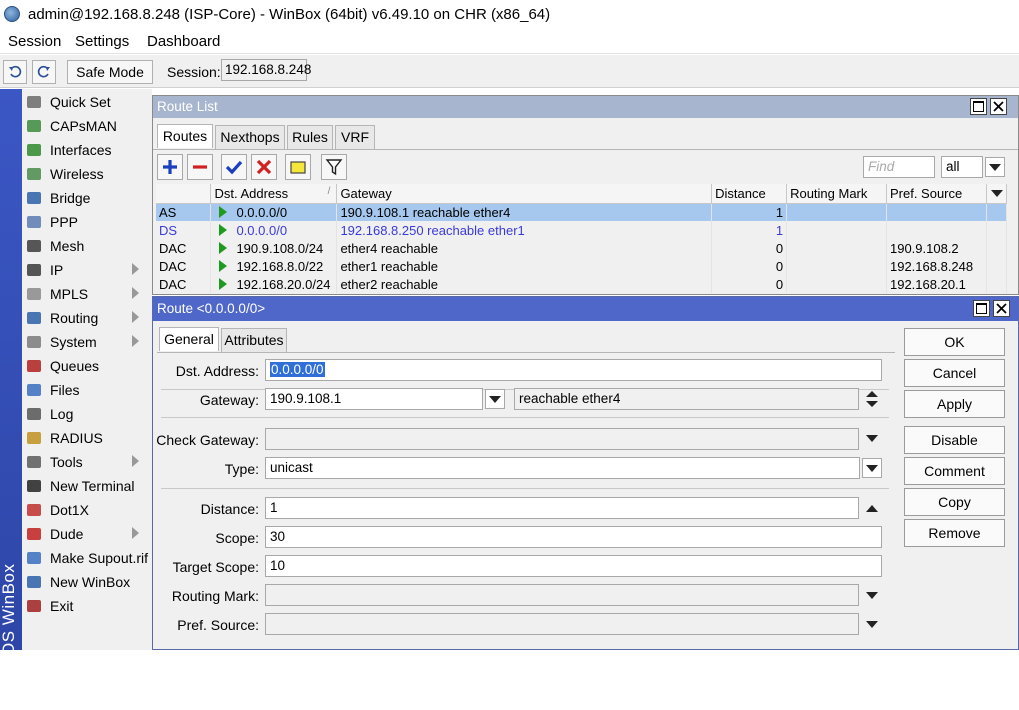  What do you see at coordinates (110, 72) in the screenshot?
I see `safe-mode-button: Safe Mode` at bounding box center [110, 72].